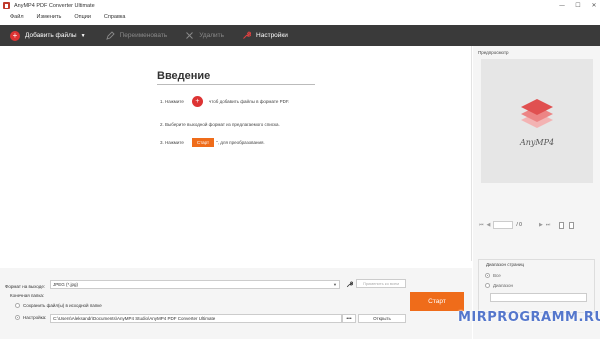 Image resolution: width=600 pixels, height=339 pixels. Describe the element at coordinates (203, 142) in the screenshot. I see `step3-start-chip: Старт` at that location.